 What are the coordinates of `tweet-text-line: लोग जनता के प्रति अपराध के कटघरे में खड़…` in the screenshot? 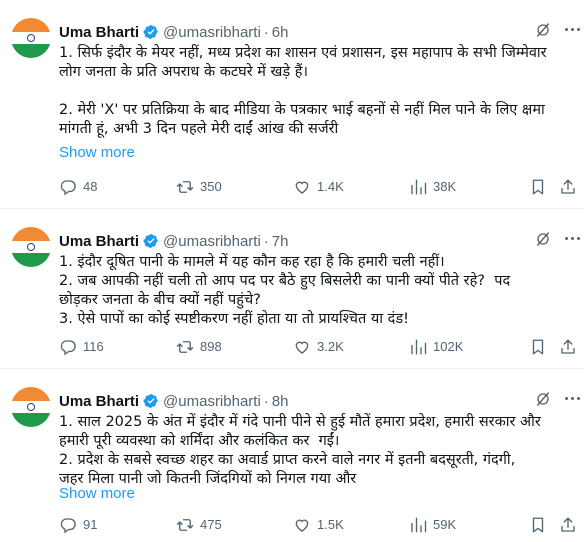 It's located at (183, 72).